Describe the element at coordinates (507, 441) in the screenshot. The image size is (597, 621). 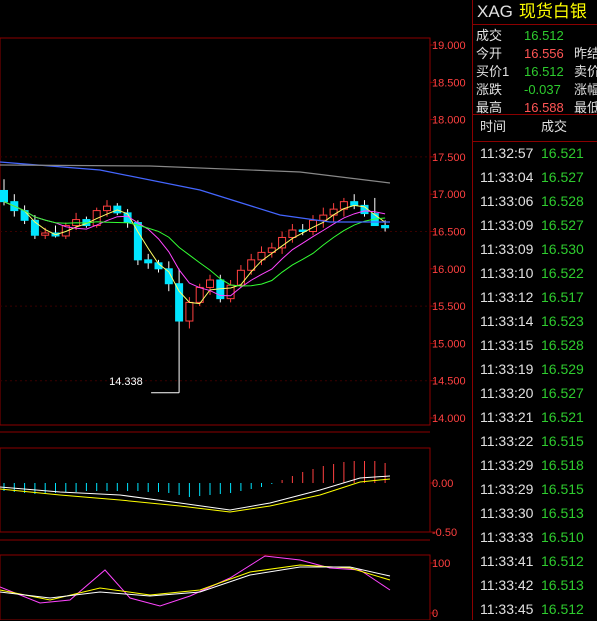
I see `tick-time: 11:33:22` at that location.